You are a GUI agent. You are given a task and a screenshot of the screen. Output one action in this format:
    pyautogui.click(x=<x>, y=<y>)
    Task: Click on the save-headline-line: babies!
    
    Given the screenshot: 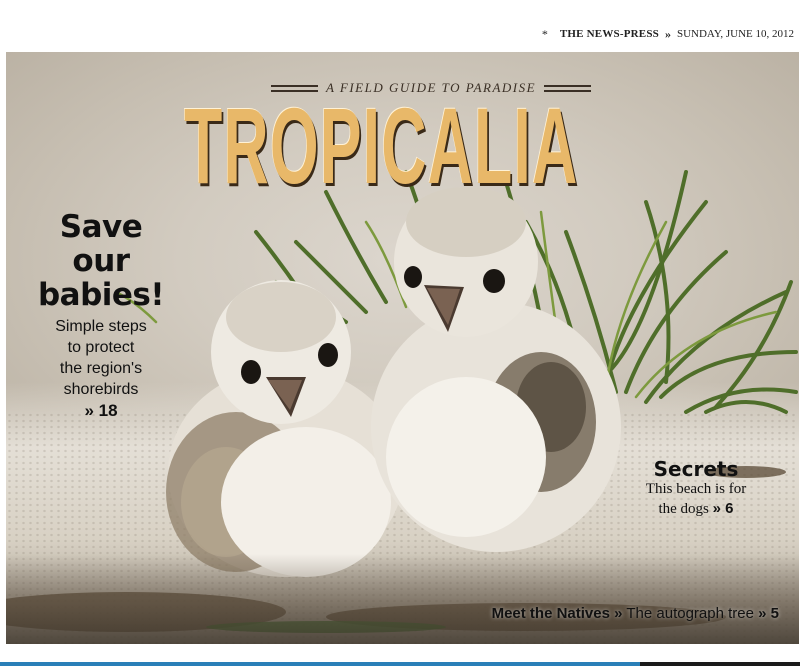 What is the action you would take?
    pyautogui.click(x=101, y=295)
    